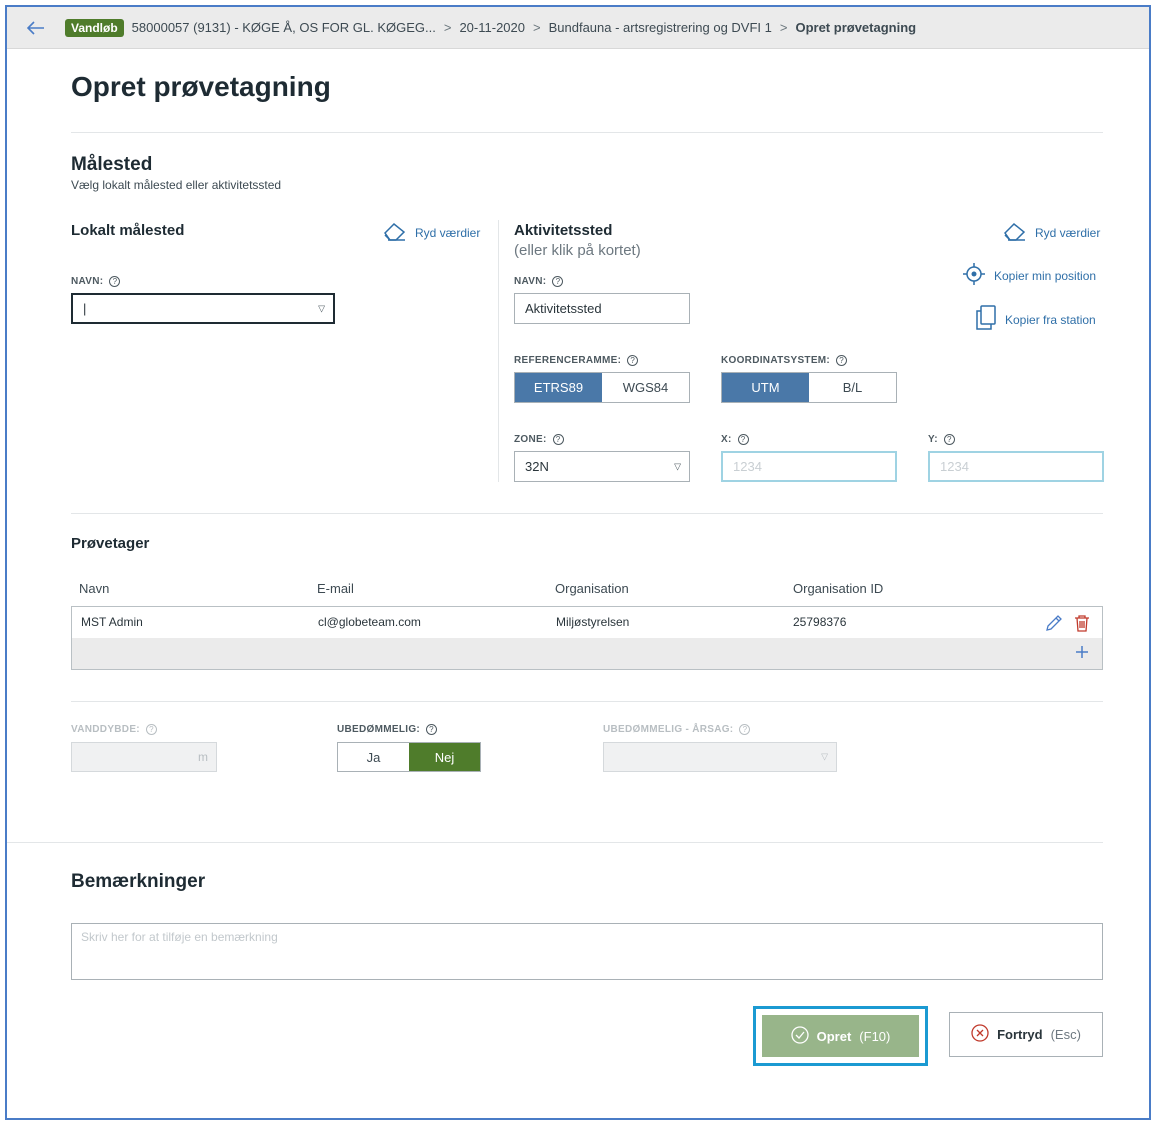 The image size is (1156, 1123). I want to click on x-label-text: X:, so click(726, 439).